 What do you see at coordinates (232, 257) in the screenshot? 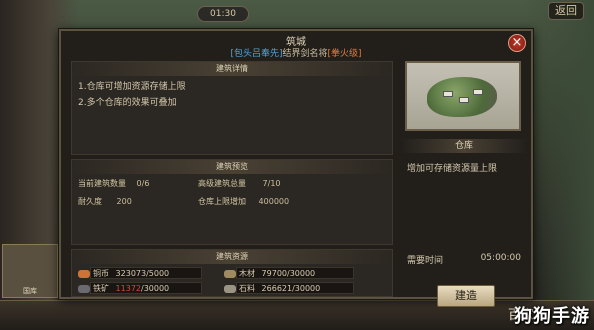
I see `resources-heading: 建筑资源` at bounding box center [232, 257].